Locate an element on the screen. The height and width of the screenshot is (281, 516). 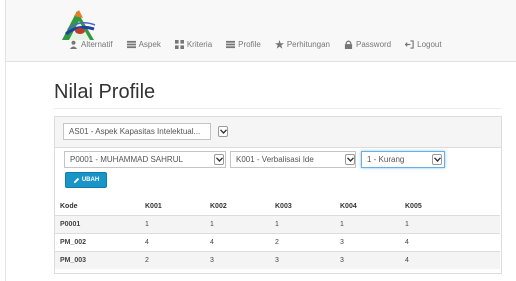
title-divider is located at coordinates (278, 108).